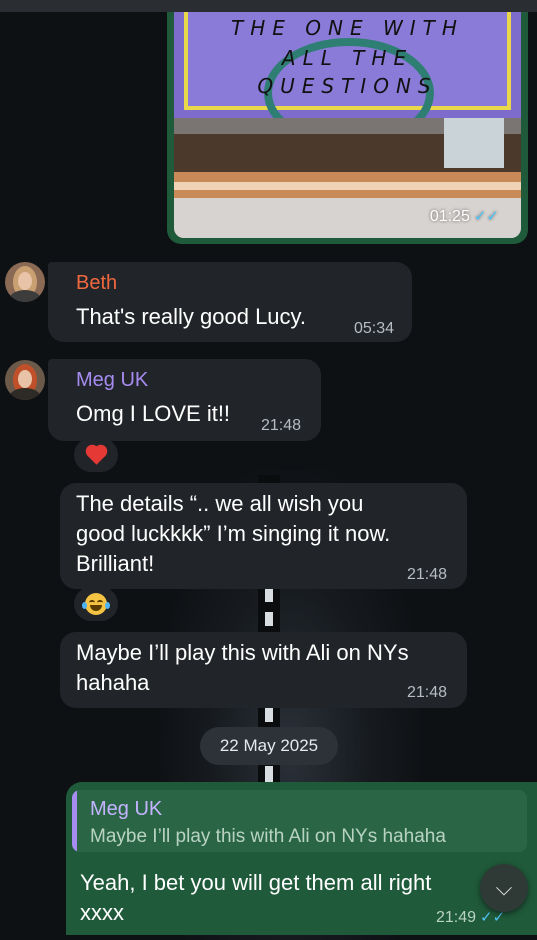 Image resolution: width=537 pixels, height=940 pixels. I want to click on poster: THE ONE WITH ALL THE QUESTIONS, so click(347, 80).